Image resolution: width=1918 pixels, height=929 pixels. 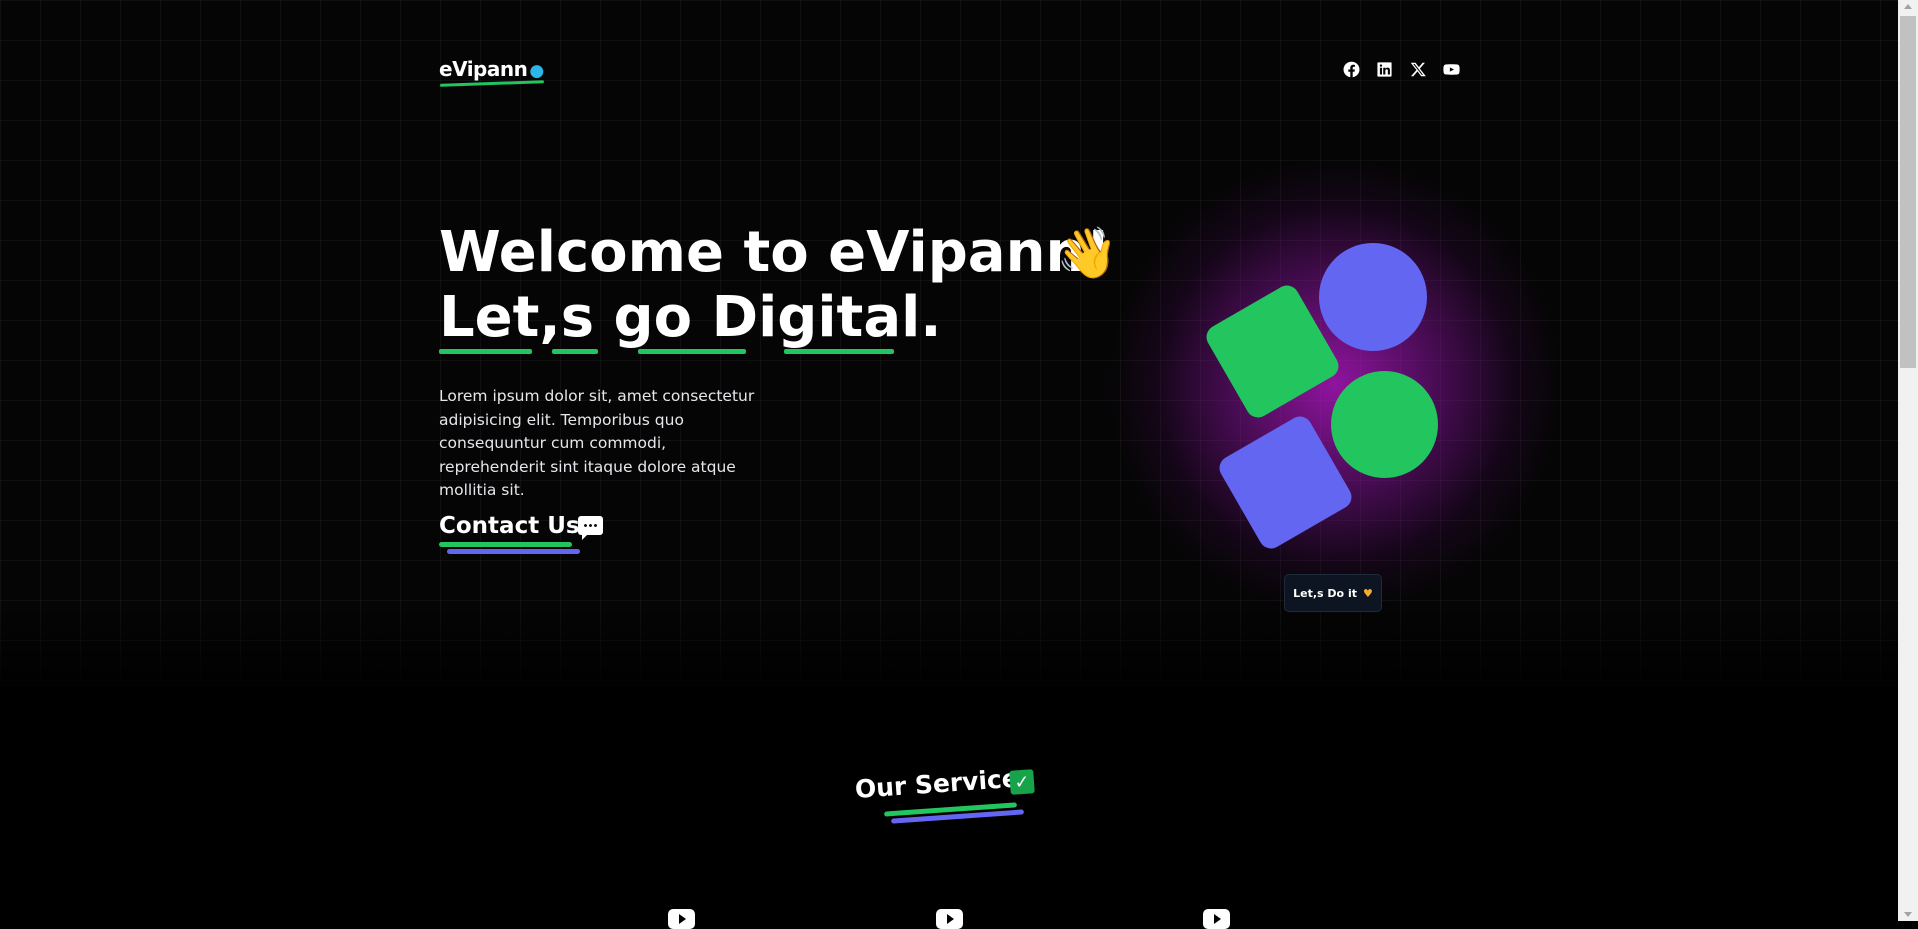 What do you see at coordinates (1351, 69) in the screenshot?
I see `facebook-icon` at bounding box center [1351, 69].